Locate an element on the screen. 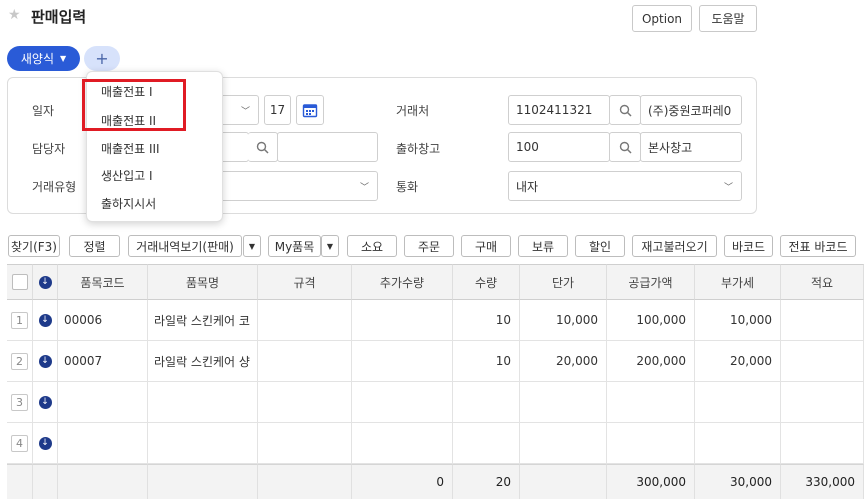  chevron-down-icon: ﹀ is located at coordinates (728, 188).